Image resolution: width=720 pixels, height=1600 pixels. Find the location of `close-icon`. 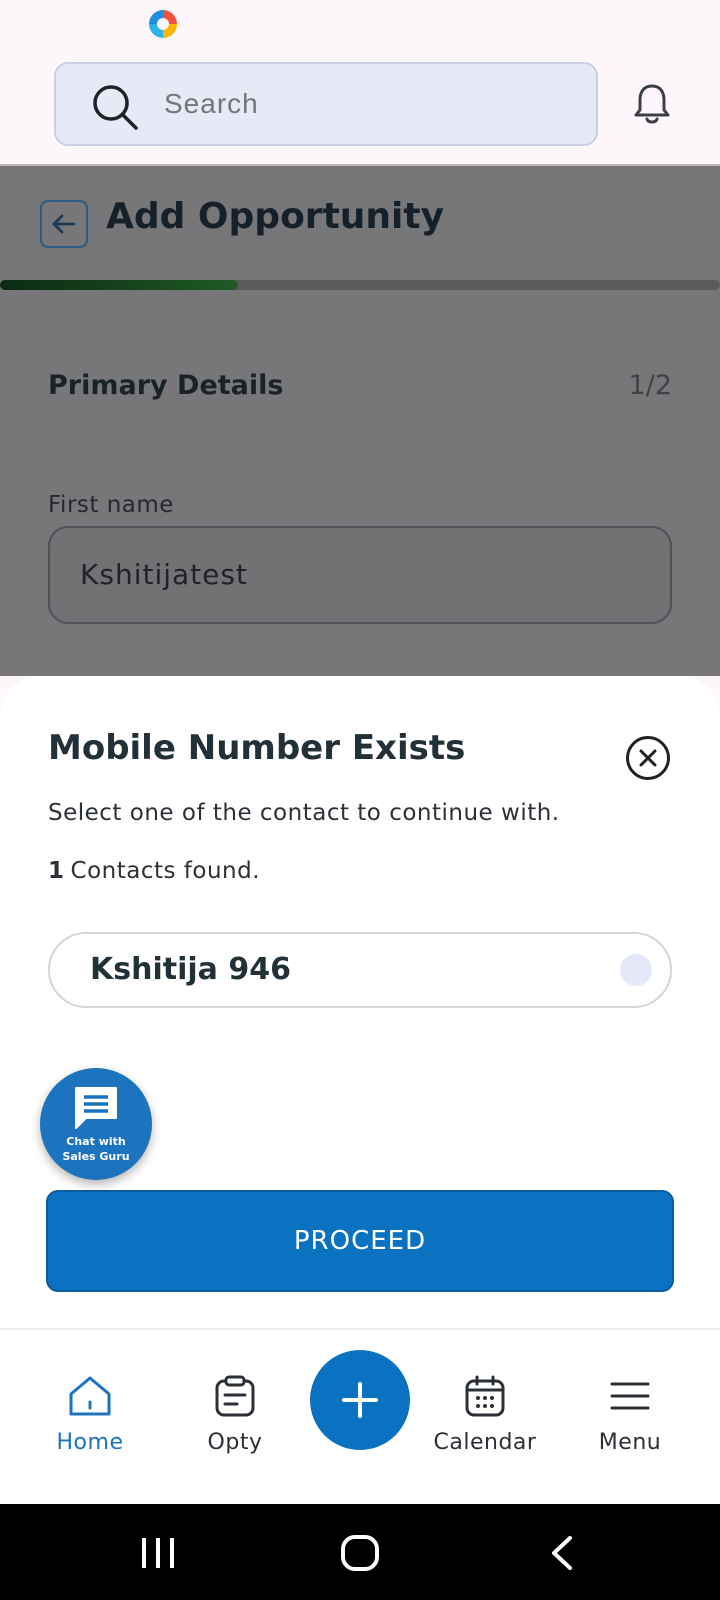

close-icon is located at coordinates (648, 758).